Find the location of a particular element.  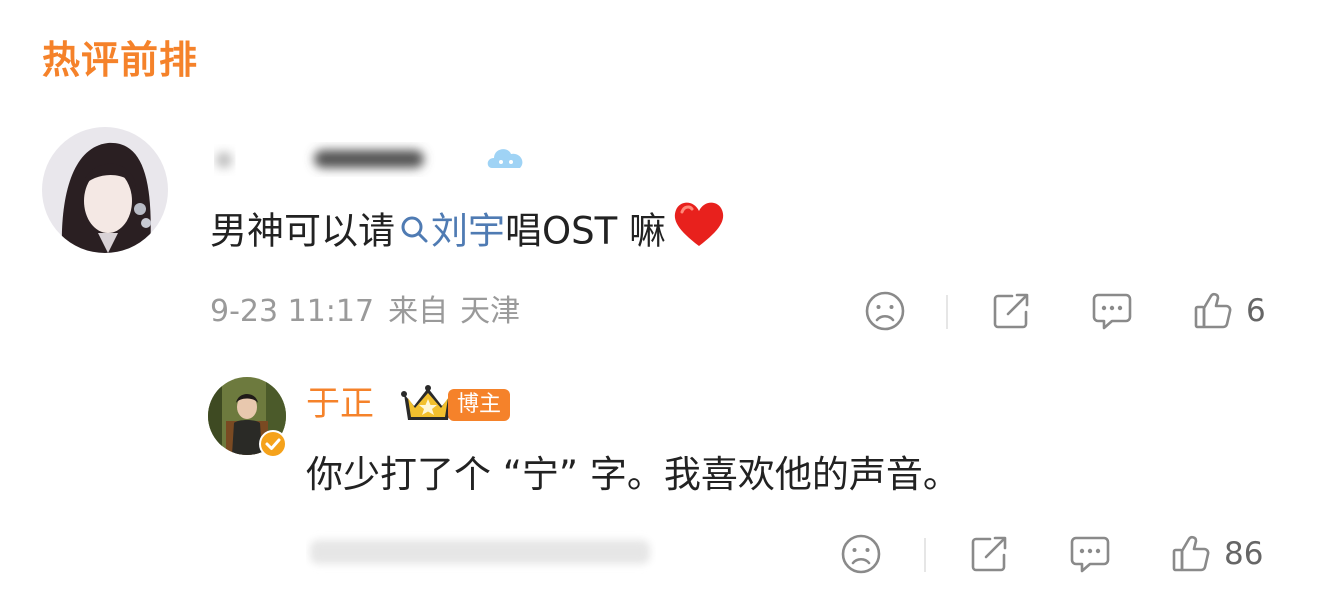

blogger-tag: 博主 is located at coordinates (479, 405).